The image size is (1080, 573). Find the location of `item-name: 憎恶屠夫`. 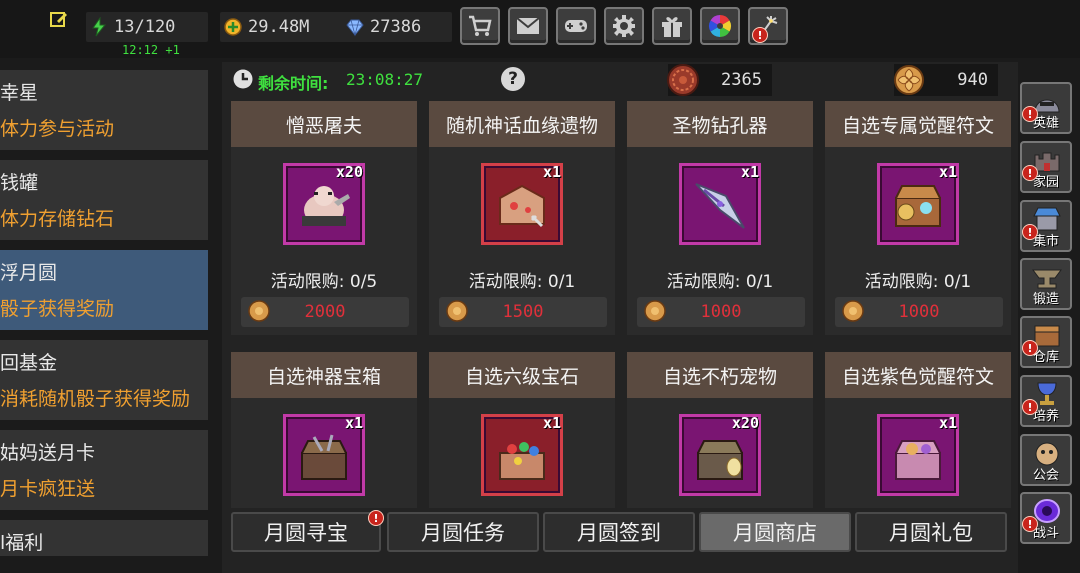

item-name: 憎恶屠夫 is located at coordinates (324, 124).